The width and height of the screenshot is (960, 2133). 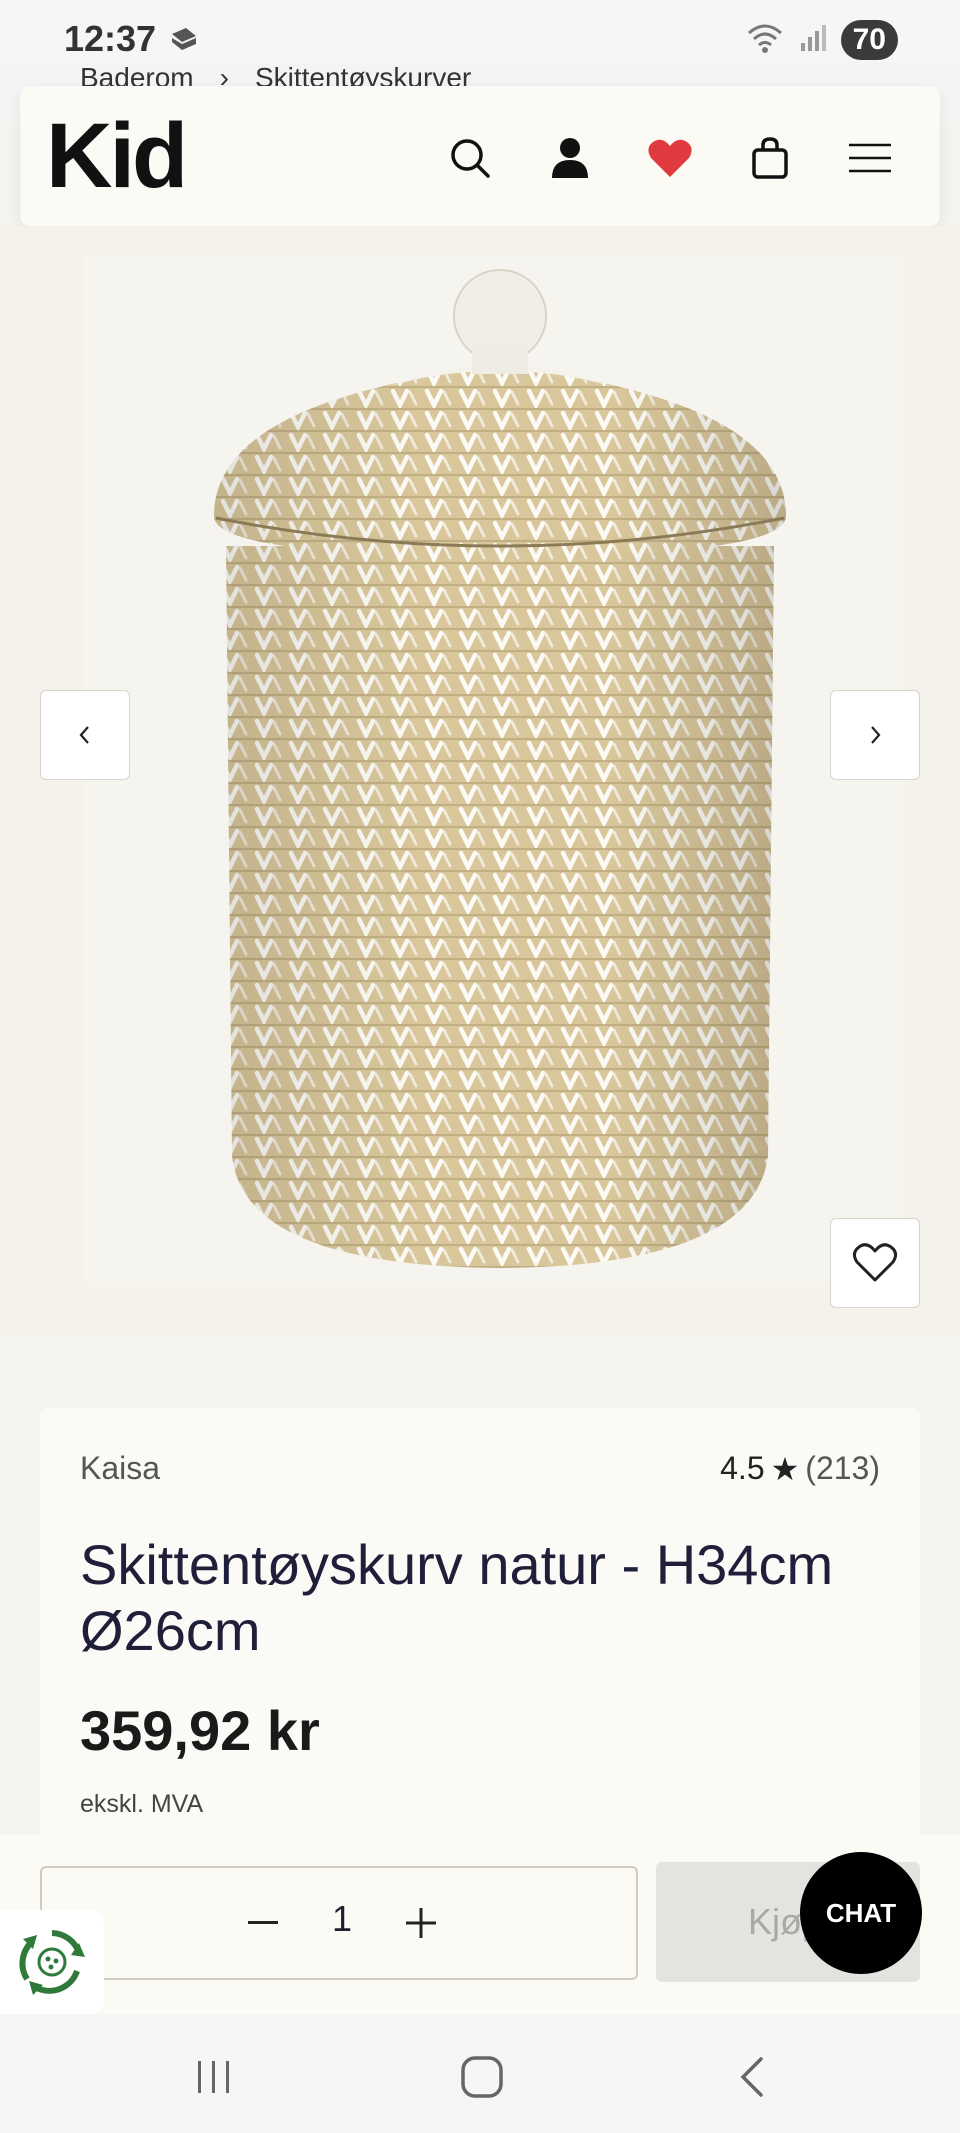 I want to click on recycle-icon, so click(x=52, y=1962).